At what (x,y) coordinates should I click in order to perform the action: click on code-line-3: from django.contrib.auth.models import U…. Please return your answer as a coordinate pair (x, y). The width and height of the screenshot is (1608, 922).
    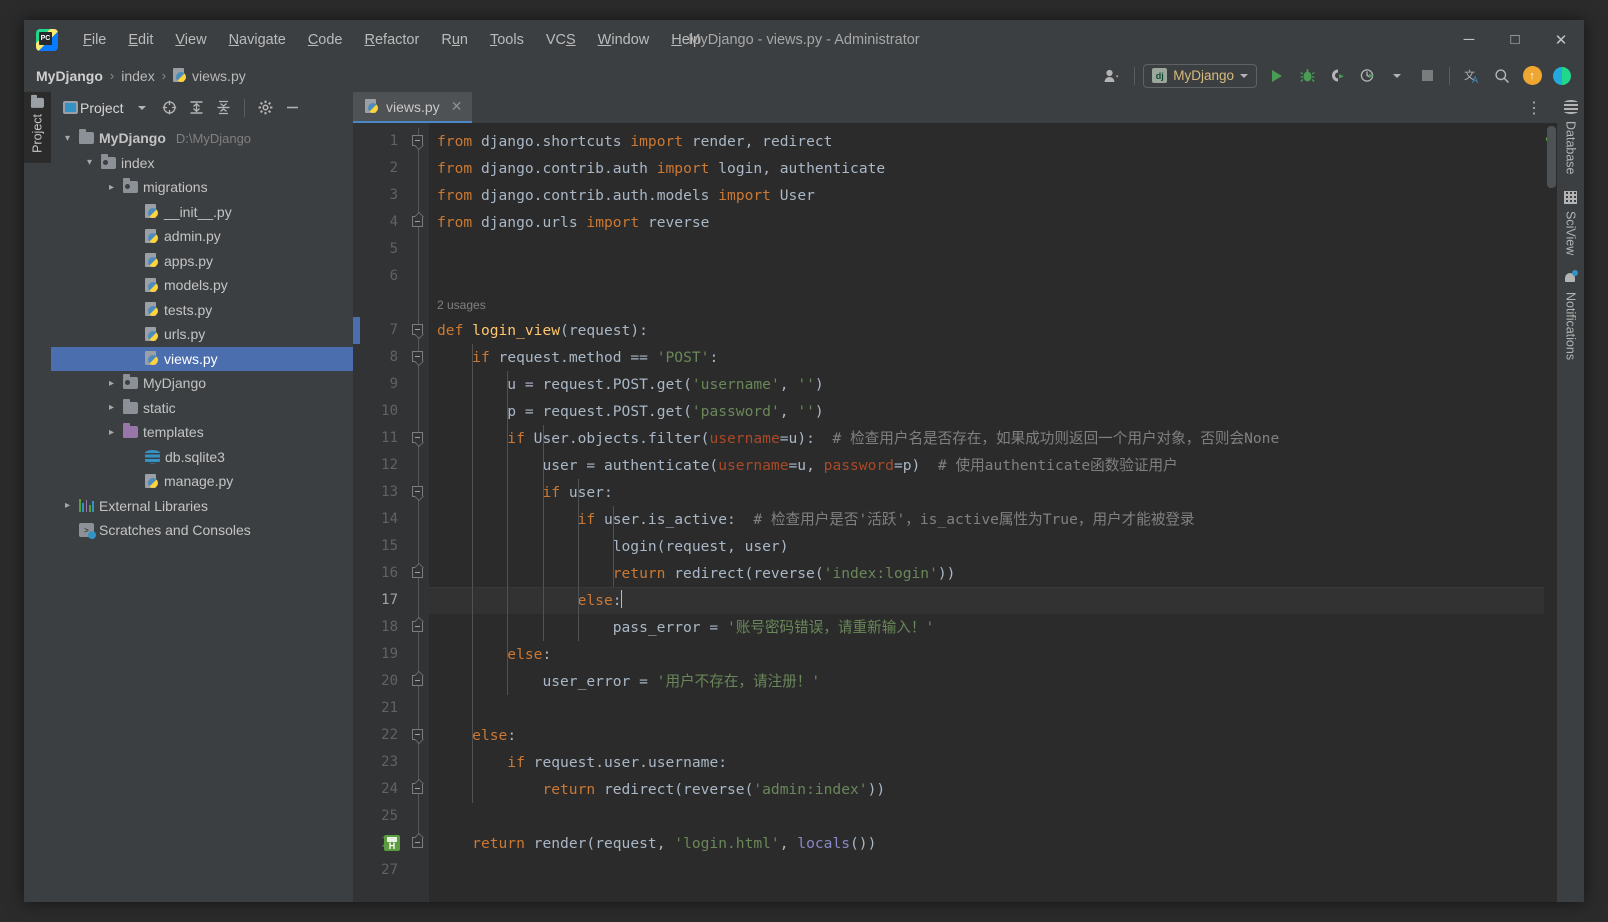
    Looking at the image, I should click on (986, 195).